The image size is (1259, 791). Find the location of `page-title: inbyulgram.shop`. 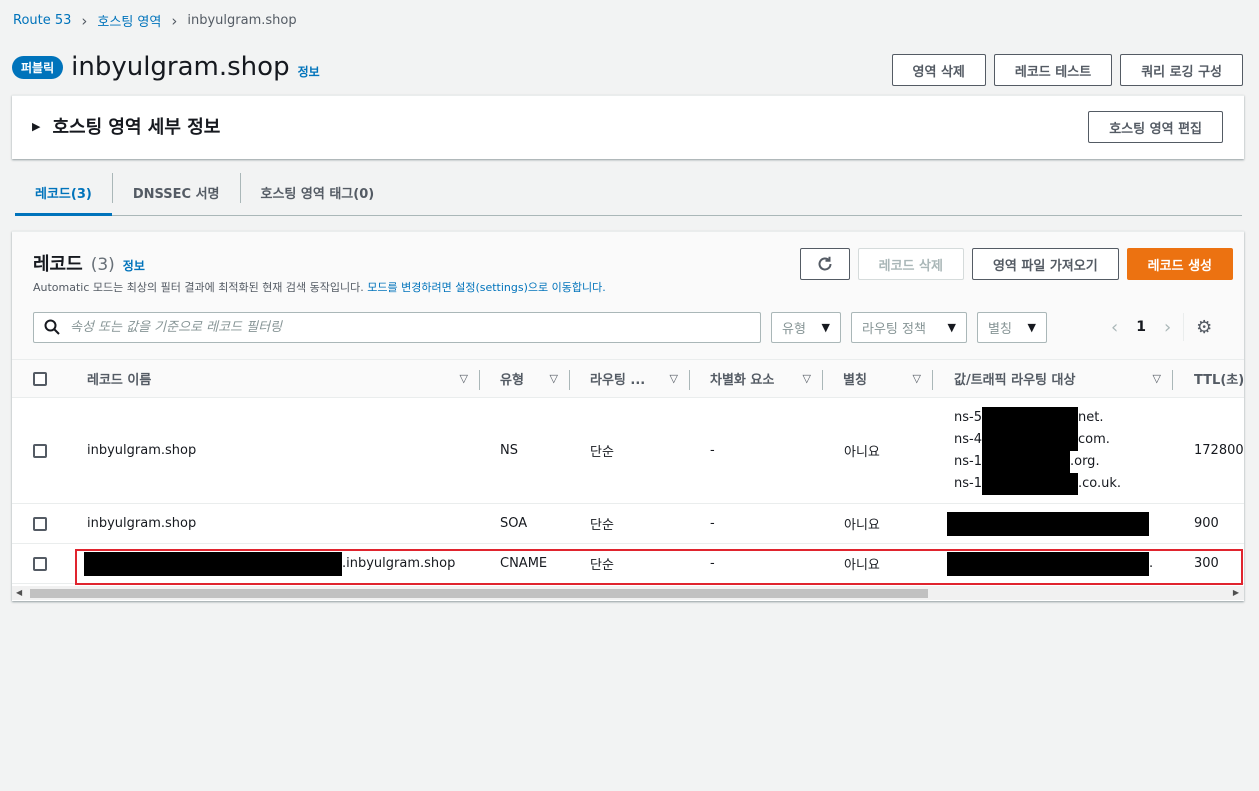

page-title: inbyulgram.shop is located at coordinates (180, 67).